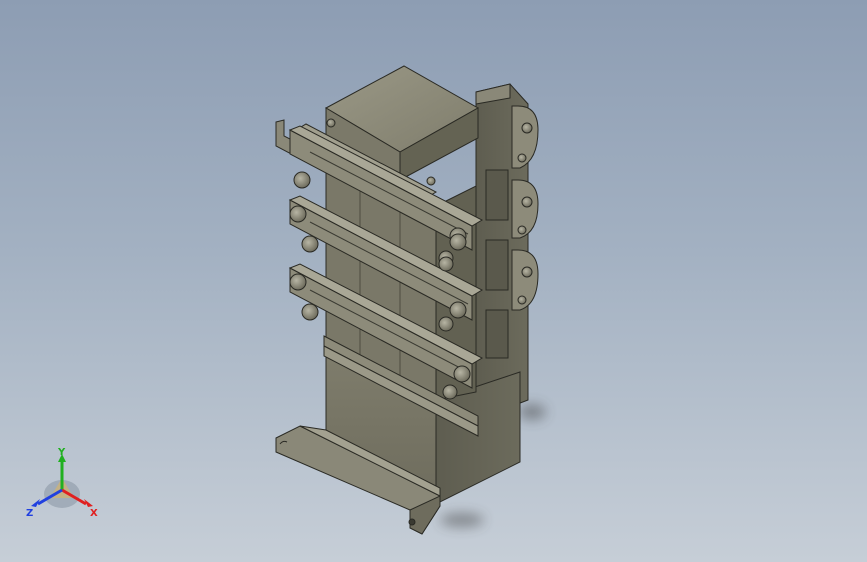 The width and height of the screenshot is (867, 562). I want to click on z-axis-label: Z, so click(29, 513).